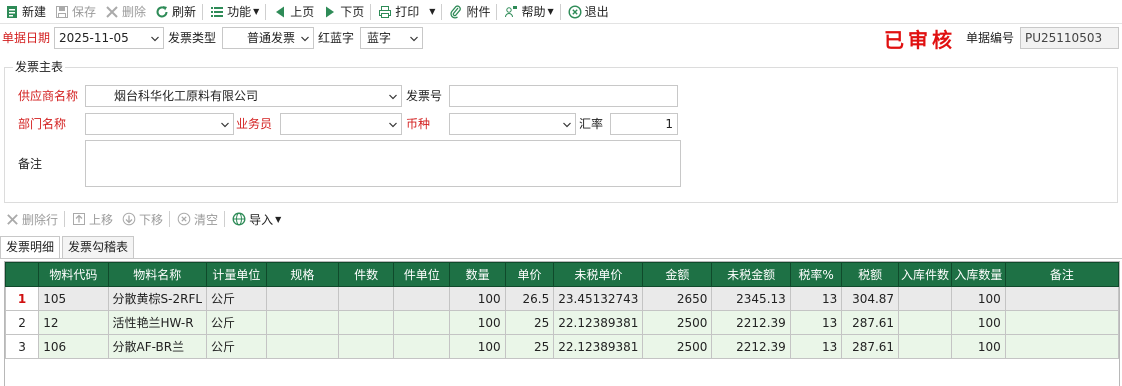 The height and width of the screenshot is (386, 1122). What do you see at coordinates (22, 322) in the screenshot?
I see `row-number: 2` at bounding box center [22, 322].